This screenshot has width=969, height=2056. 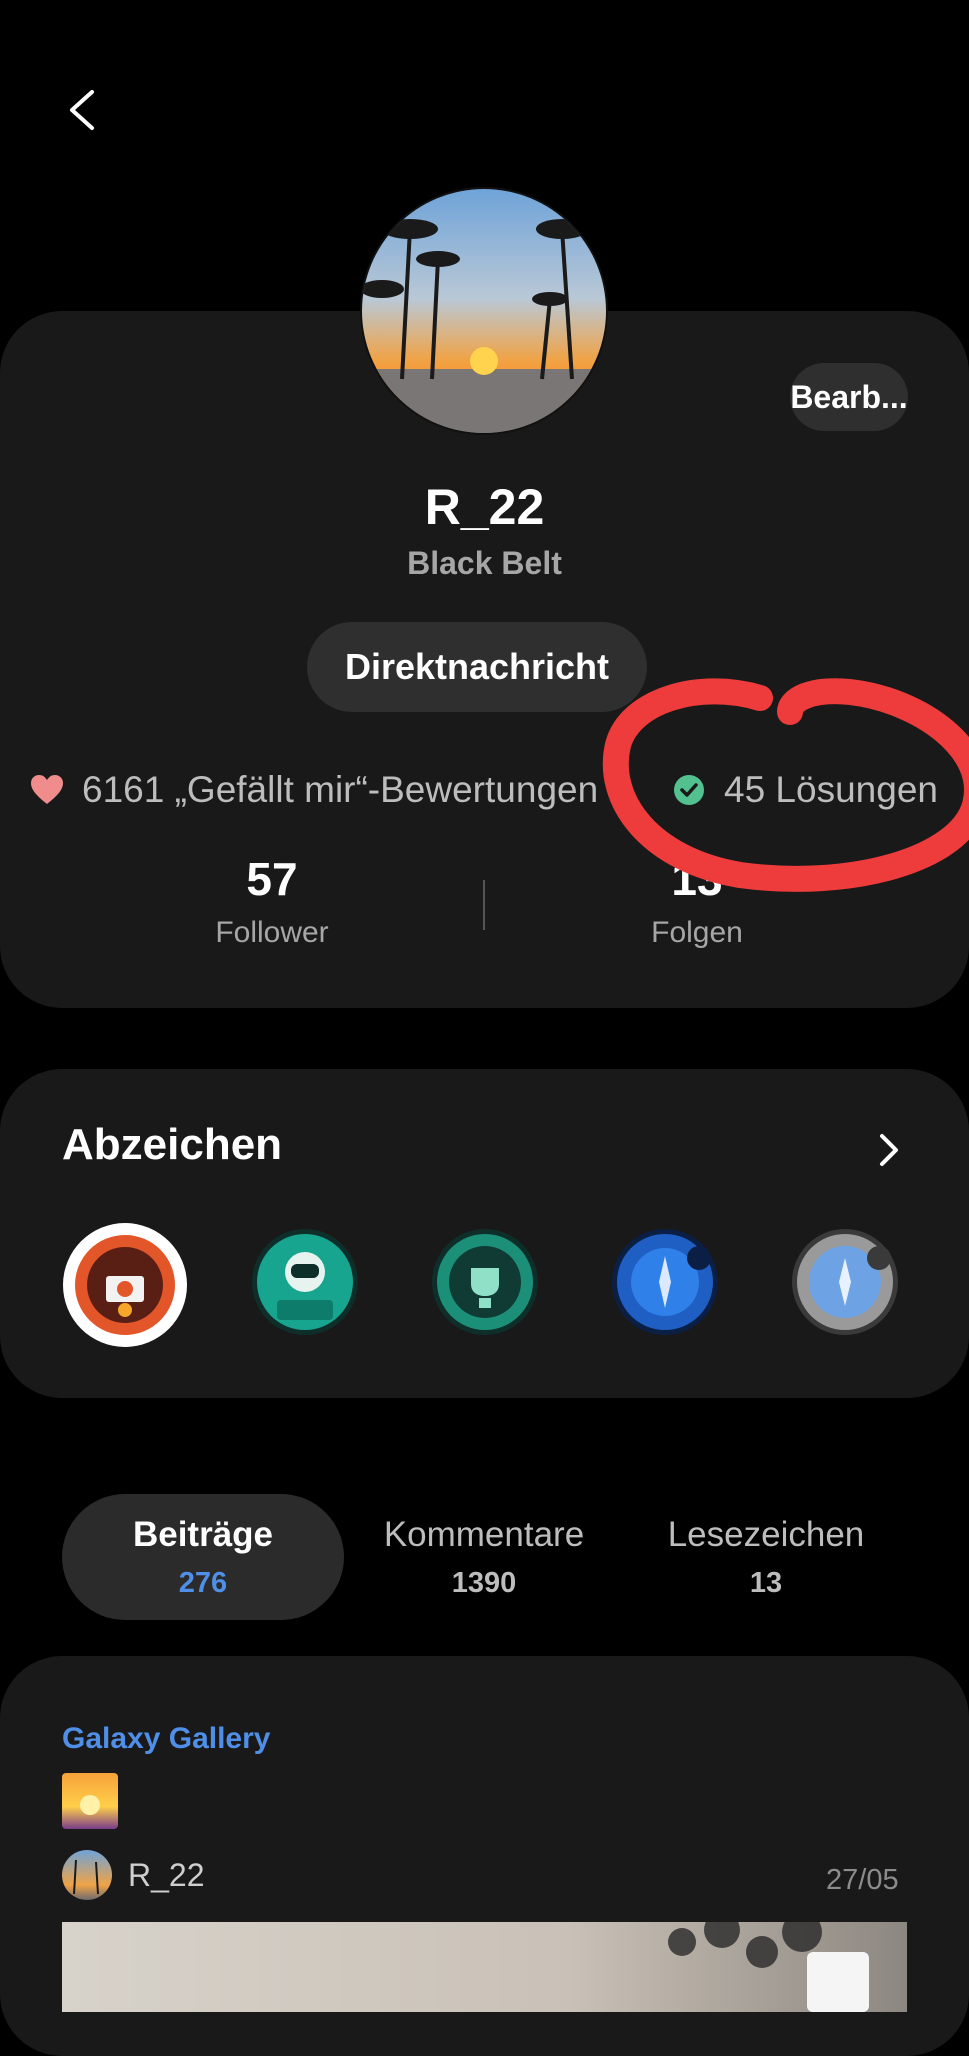 I want to click on tab-posts: Beiträge 276, so click(x=203, y=1557).